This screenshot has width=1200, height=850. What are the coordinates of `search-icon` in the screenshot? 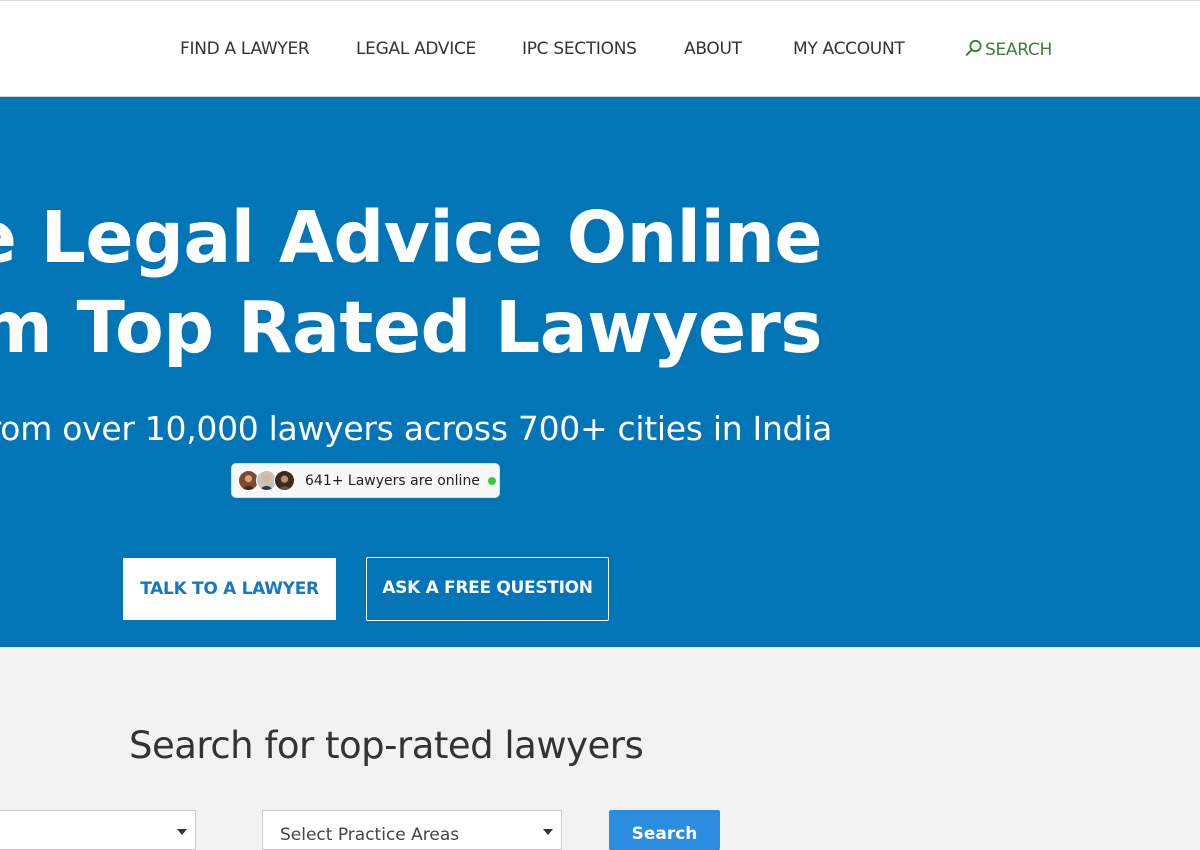 It's located at (973, 47).